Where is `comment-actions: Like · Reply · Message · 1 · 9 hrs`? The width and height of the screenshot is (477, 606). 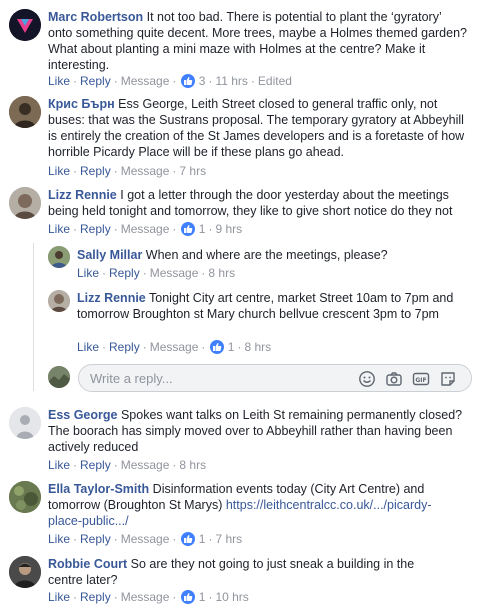
comment-actions: Like · Reply · Message · 1 · 9 hrs is located at coordinates (145, 229).